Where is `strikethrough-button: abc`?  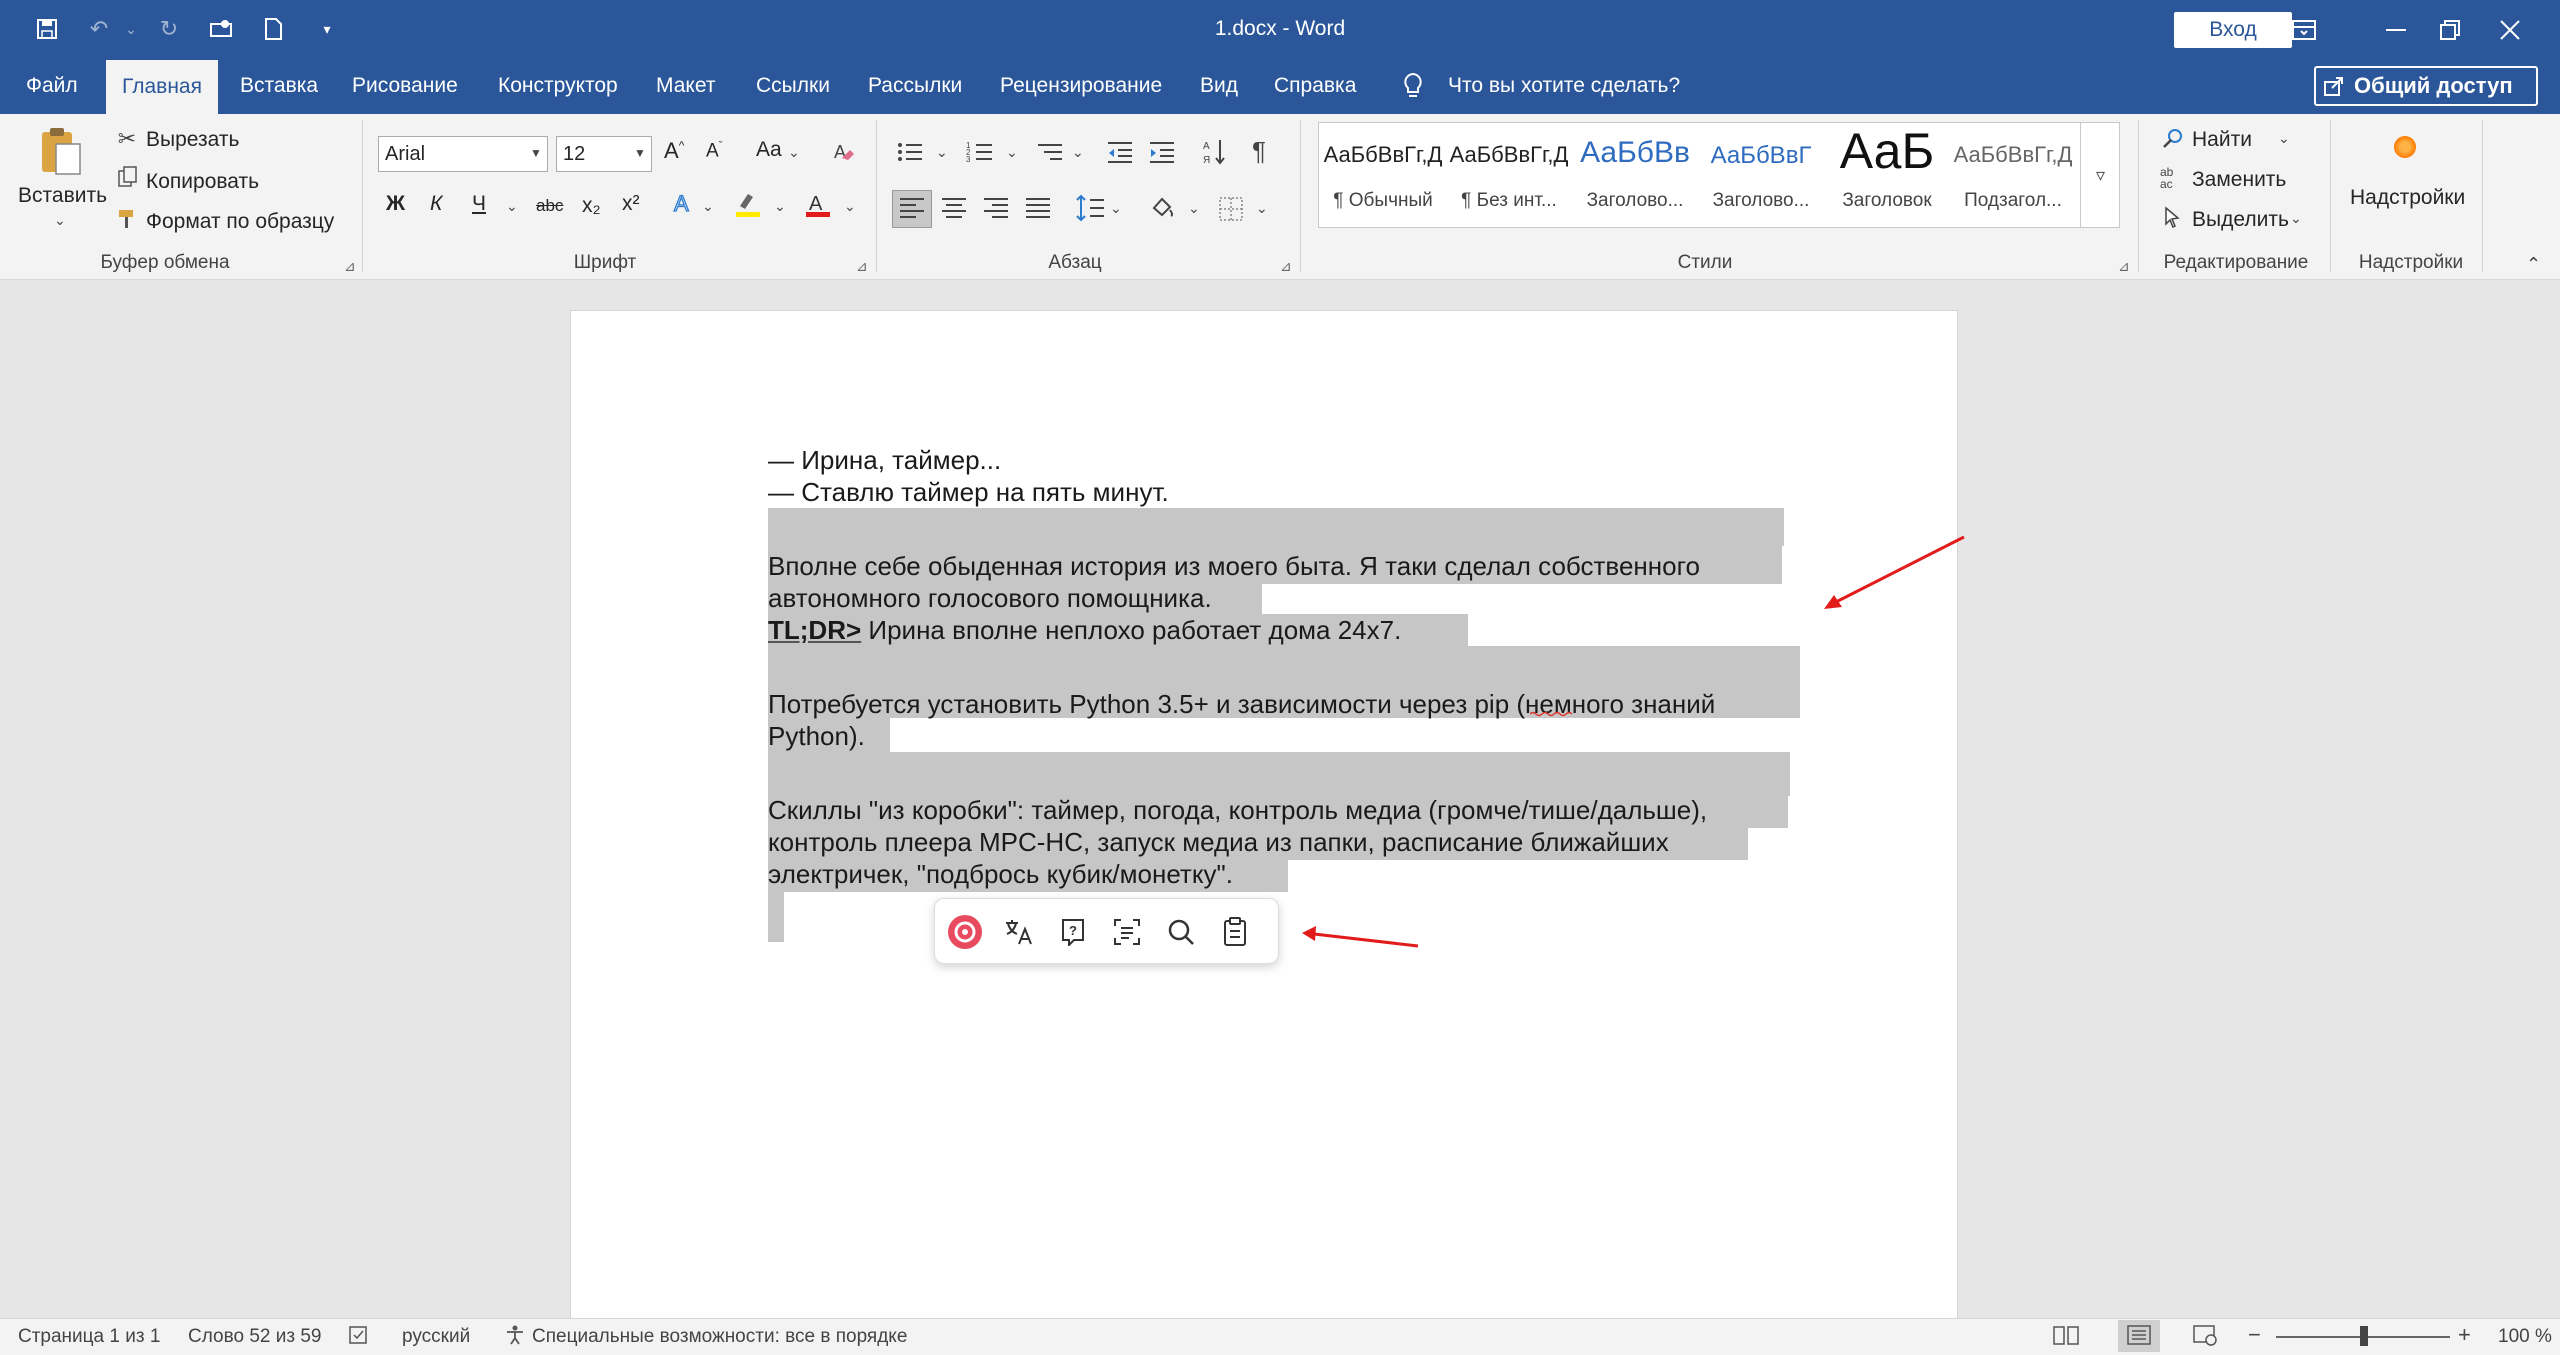 strikethrough-button: abc is located at coordinates (549, 206).